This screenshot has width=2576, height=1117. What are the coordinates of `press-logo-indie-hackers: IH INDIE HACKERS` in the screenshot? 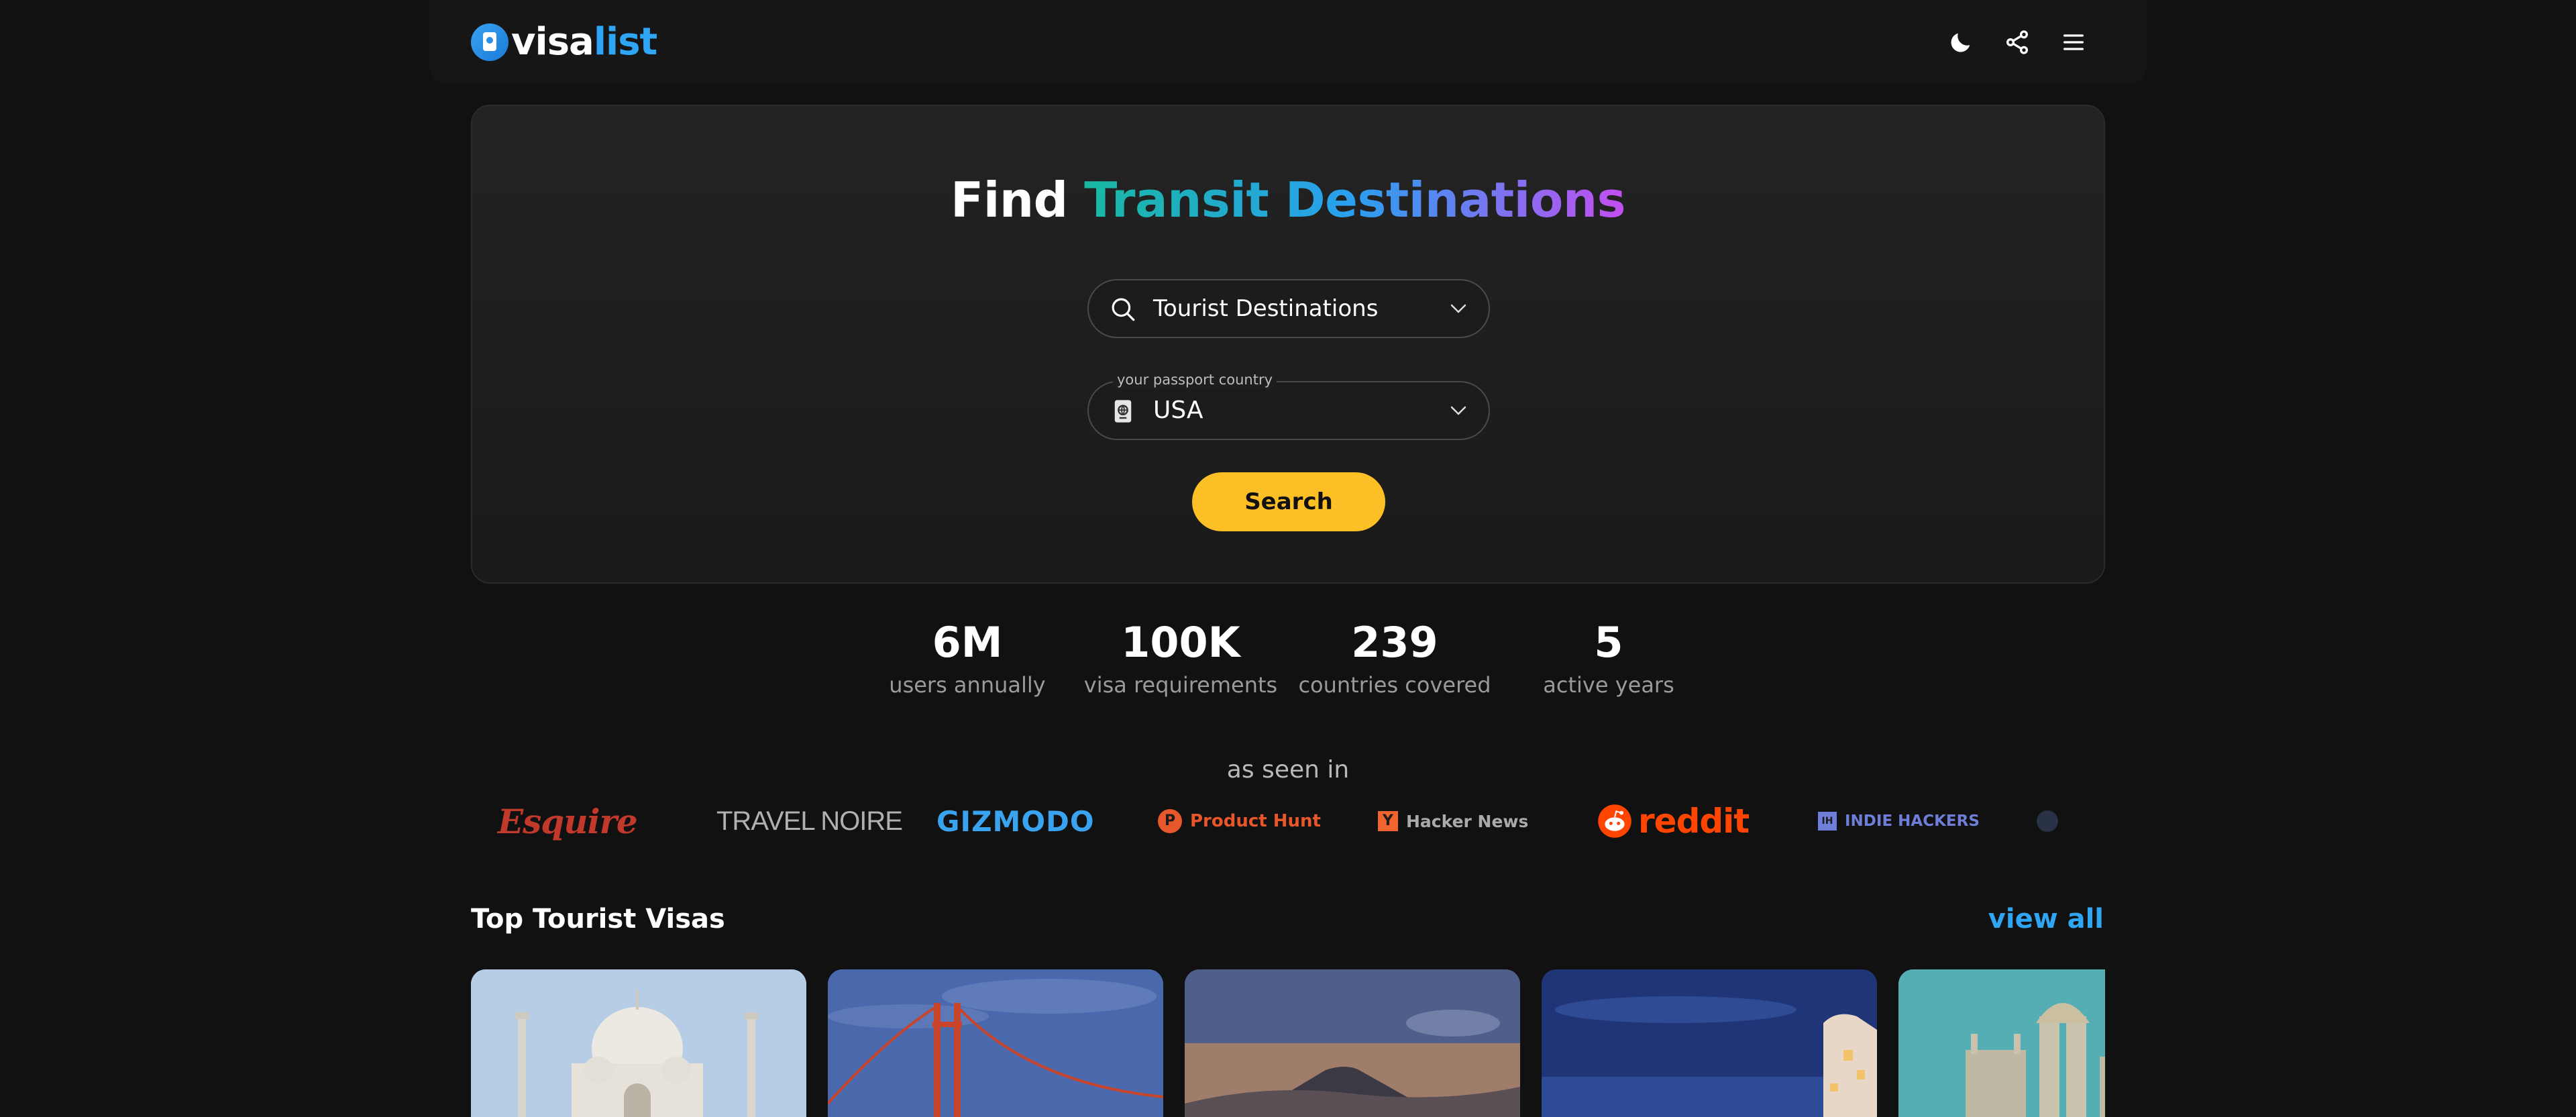 It's located at (1899, 821).